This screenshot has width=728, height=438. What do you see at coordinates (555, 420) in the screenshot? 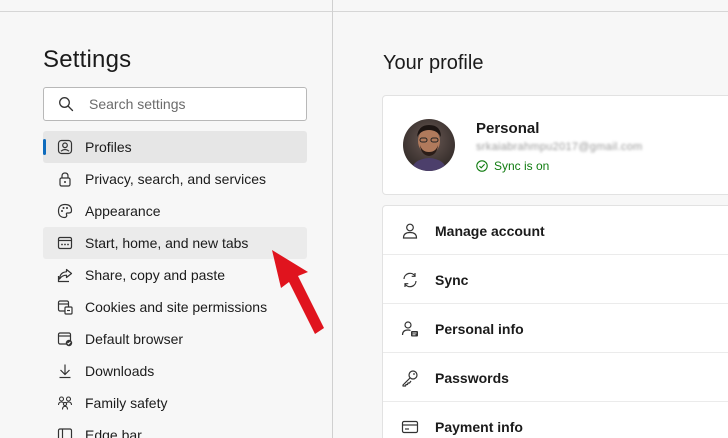
I see `payment-info-row: Payment info` at bounding box center [555, 420].